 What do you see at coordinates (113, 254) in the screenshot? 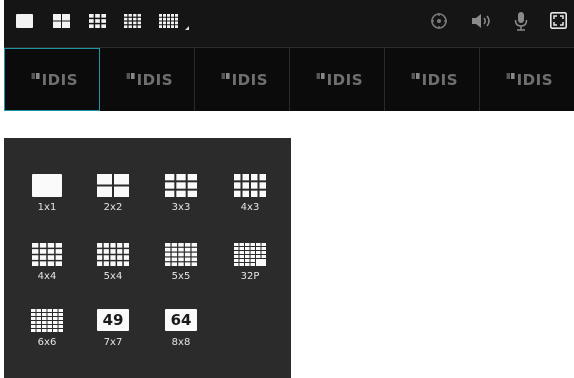
I see `twenty-grid-layout-icon` at bounding box center [113, 254].